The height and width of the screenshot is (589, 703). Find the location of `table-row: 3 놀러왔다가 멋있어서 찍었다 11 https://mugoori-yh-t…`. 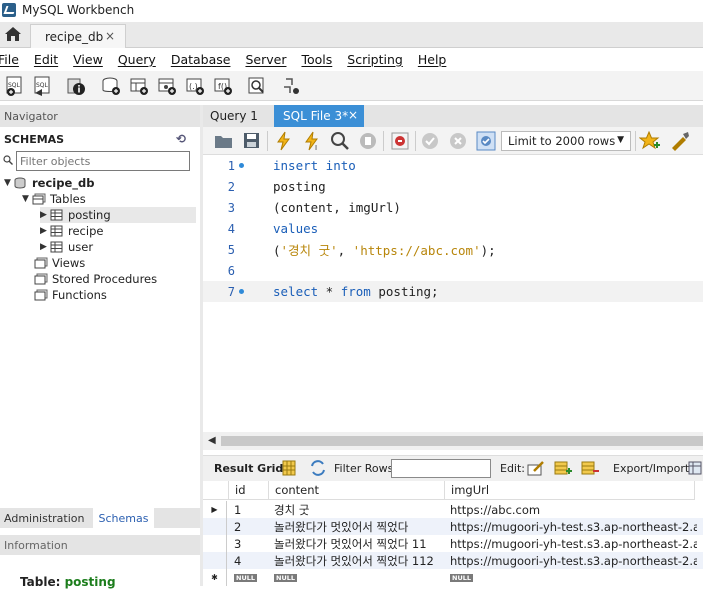

table-row: 3 놀러왔다가 멋있어서 찍었다 11 https://mugoori-yh-t… is located at coordinates (453, 543).